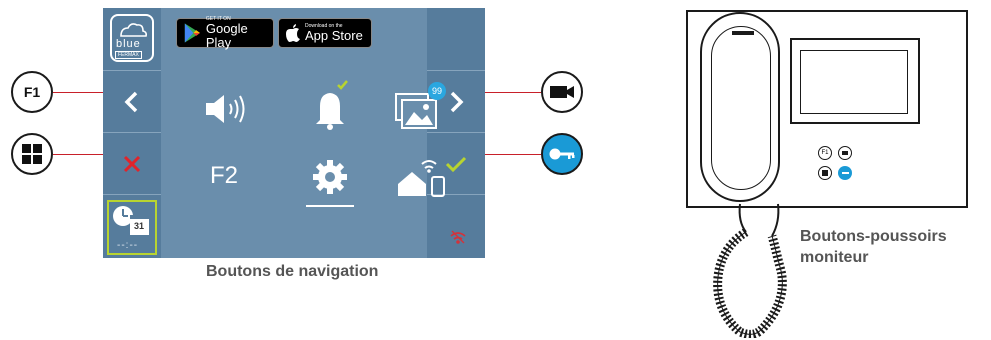  I want to click on wifi-status-icon, so click(458, 237).